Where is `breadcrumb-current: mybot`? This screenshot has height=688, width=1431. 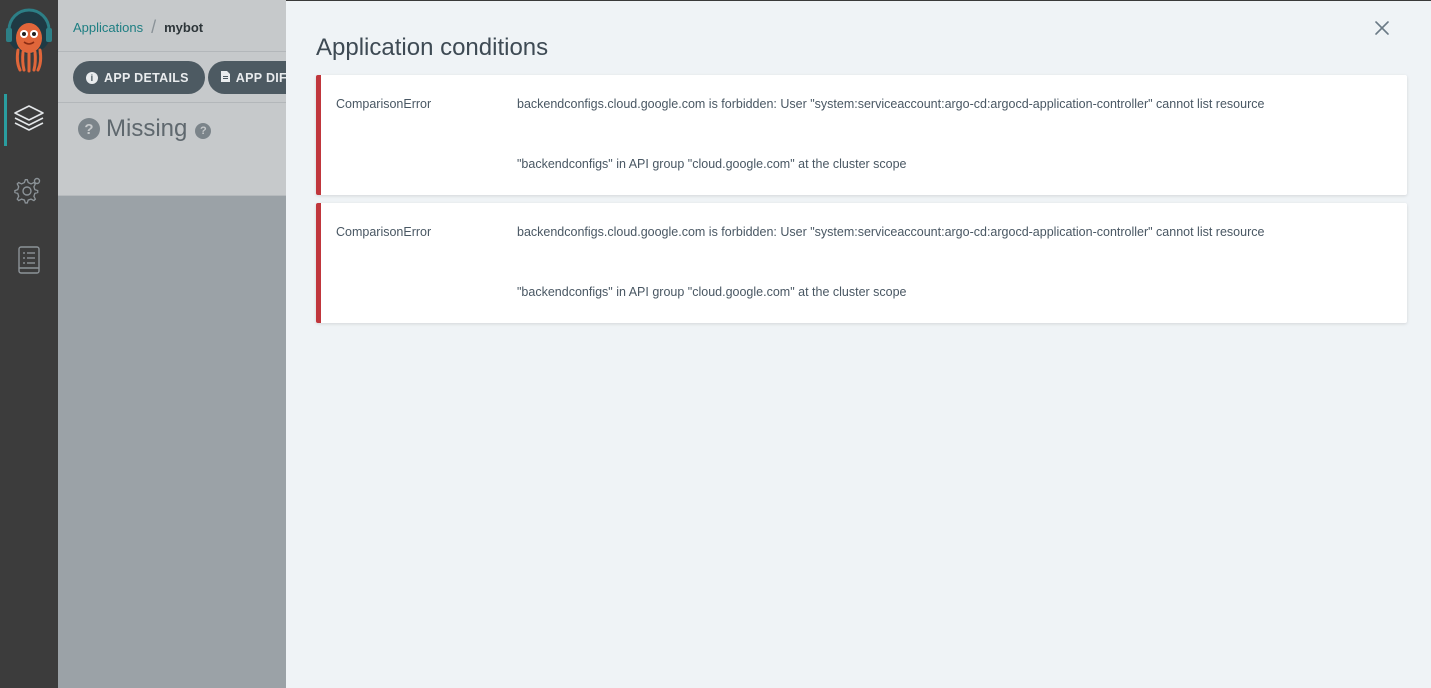
breadcrumb-current: mybot is located at coordinates (184, 27).